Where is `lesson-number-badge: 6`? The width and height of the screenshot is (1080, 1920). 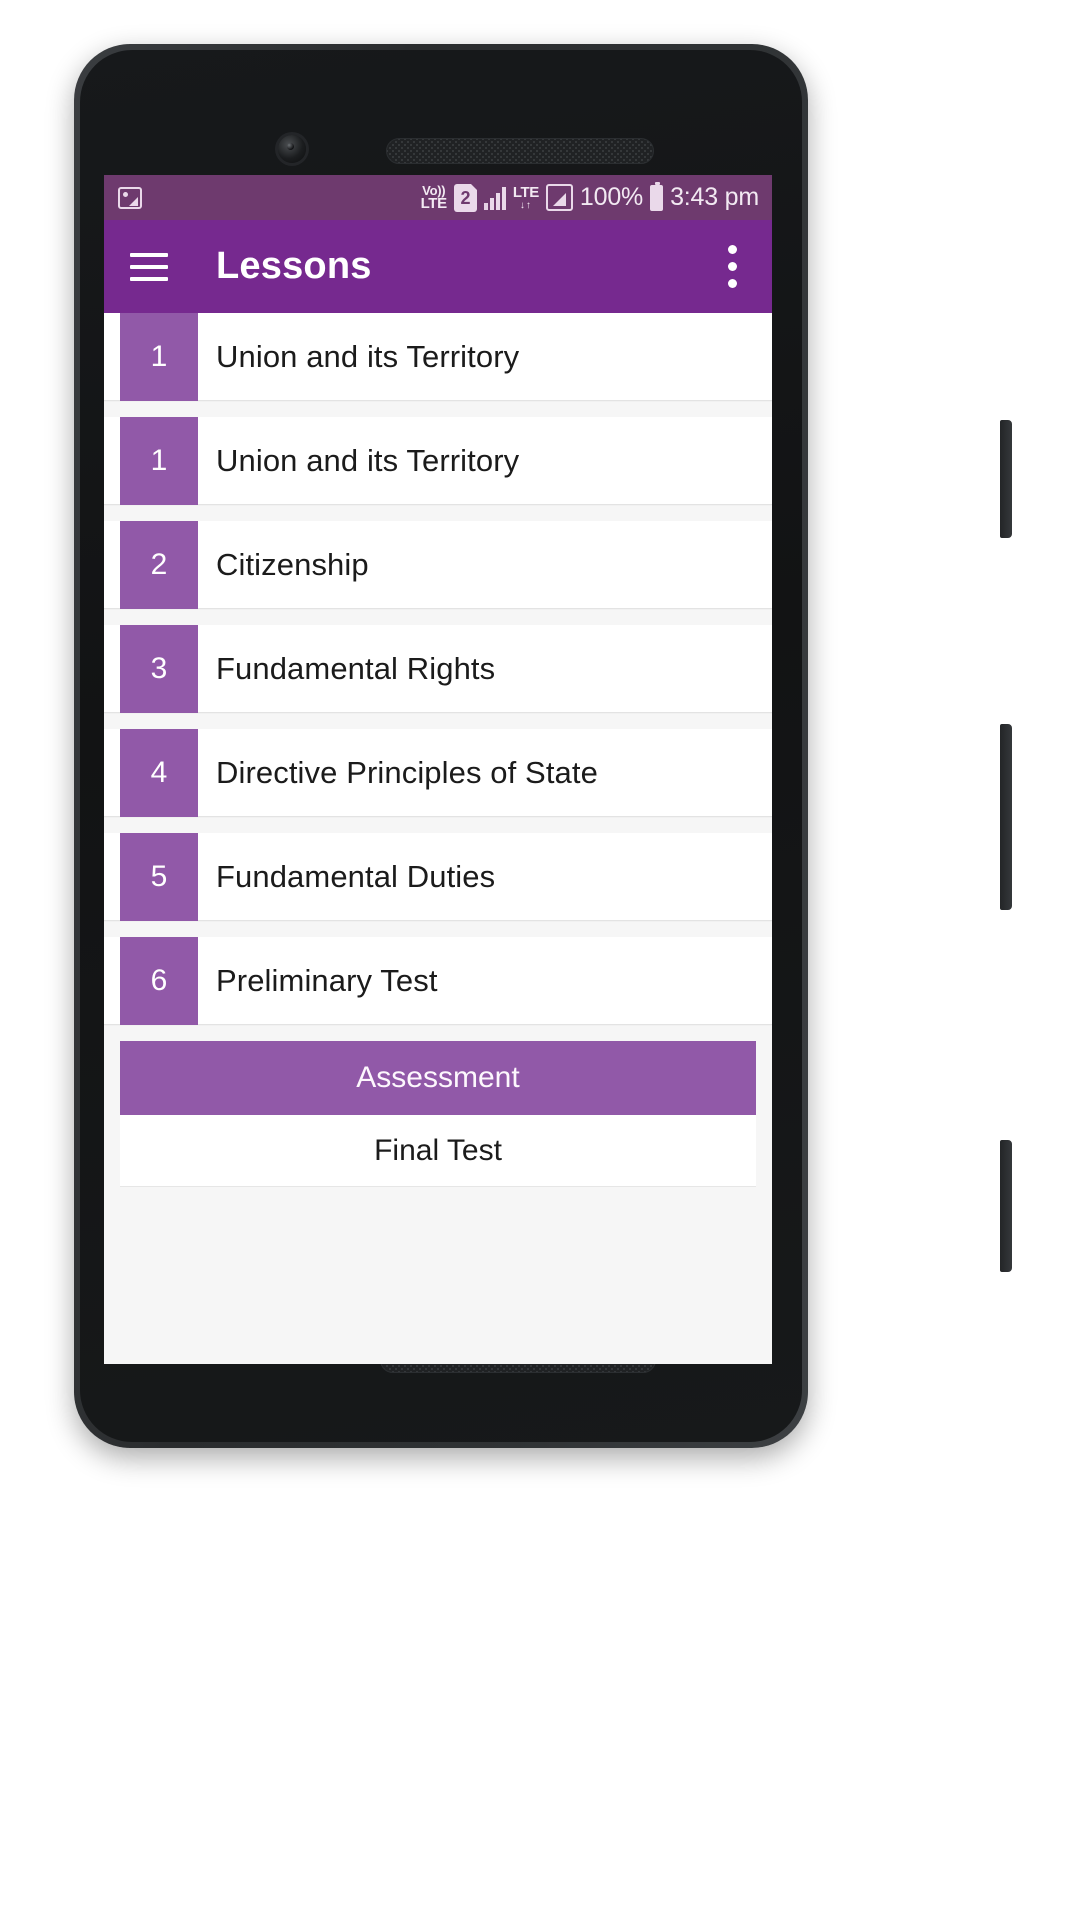
lesson-number-badge: 6 is located at coordinates (159, 980).